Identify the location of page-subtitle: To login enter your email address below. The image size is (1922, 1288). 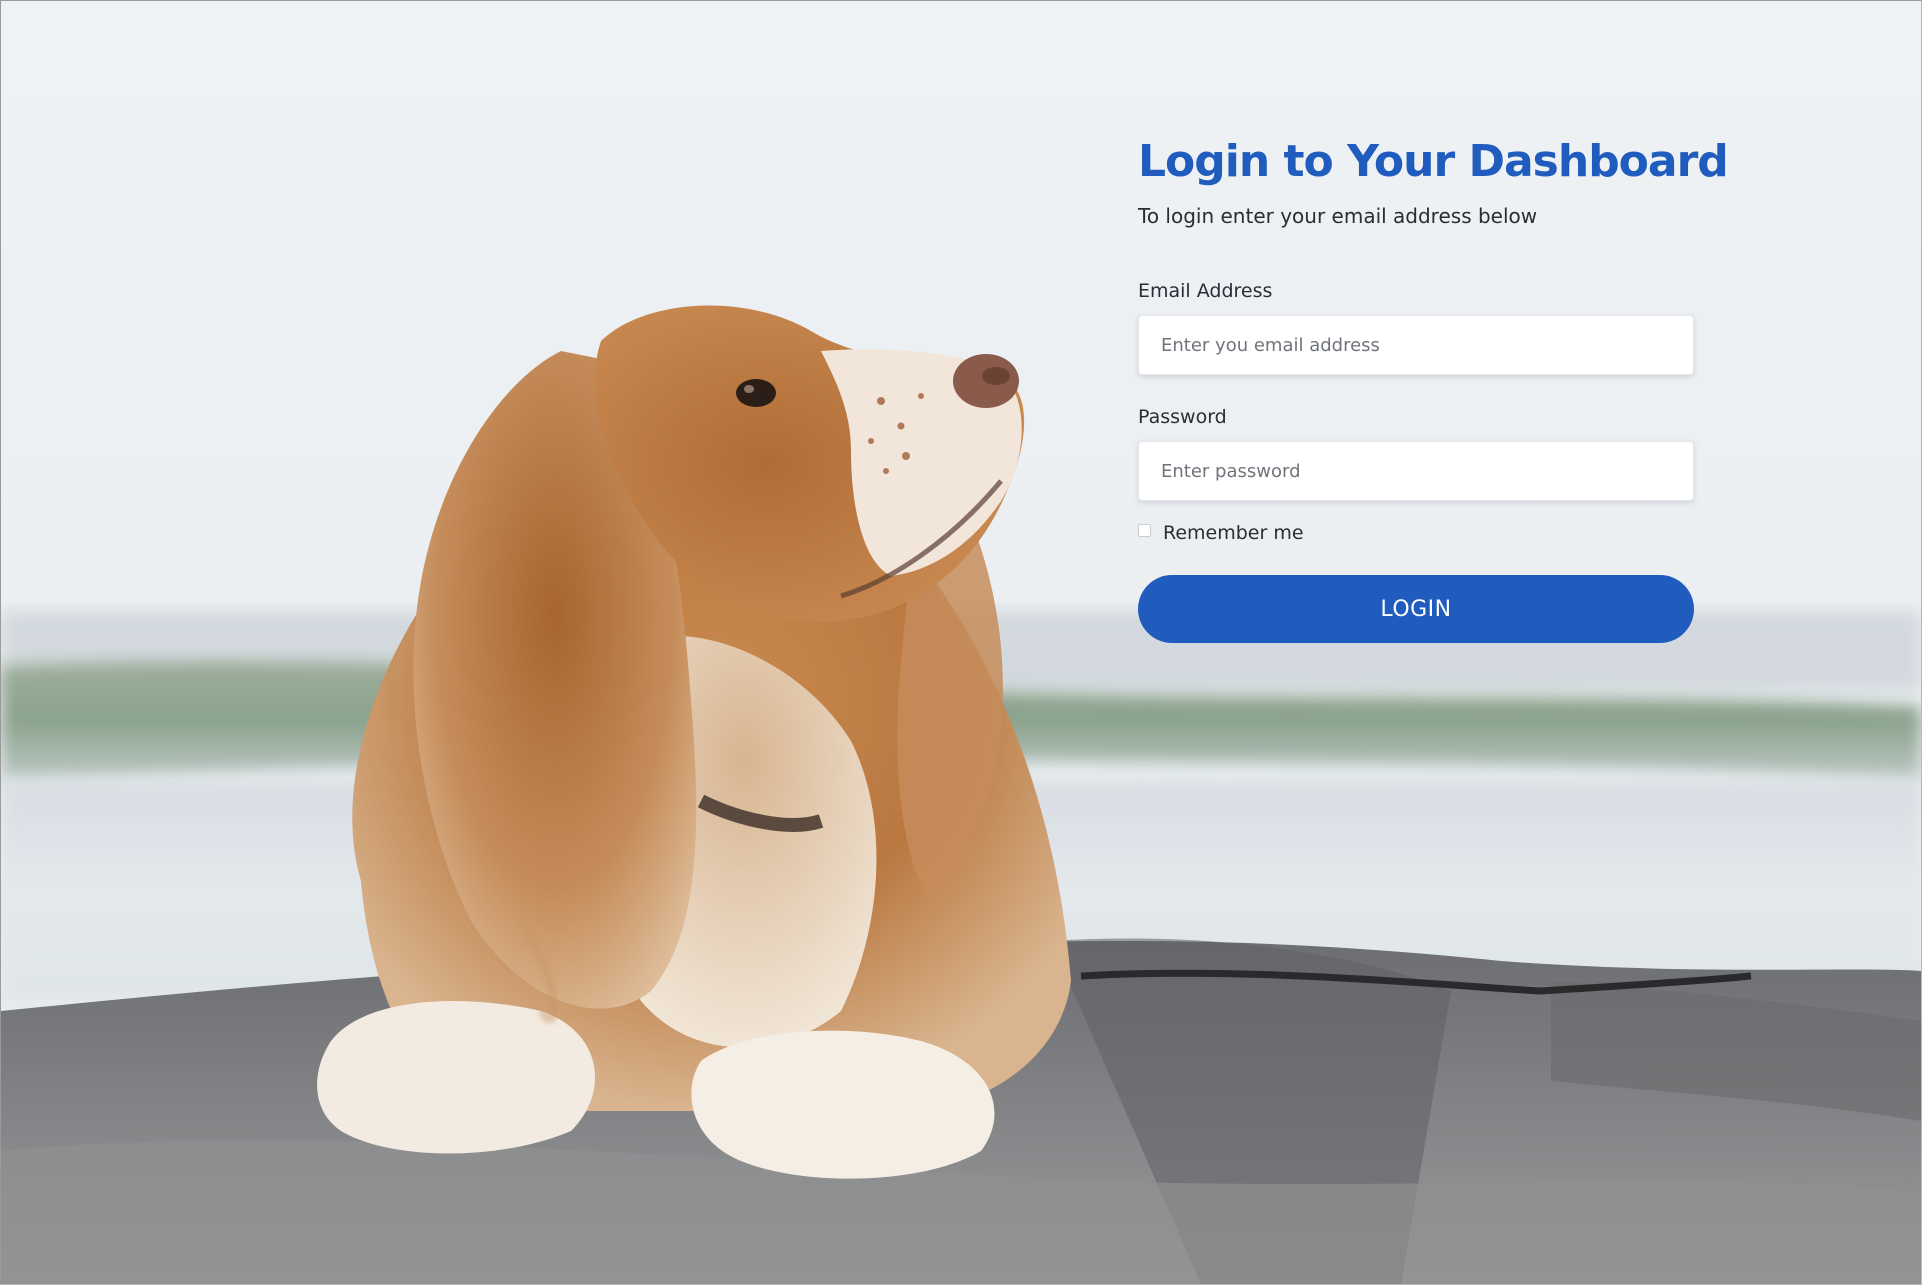
(1338, 216).